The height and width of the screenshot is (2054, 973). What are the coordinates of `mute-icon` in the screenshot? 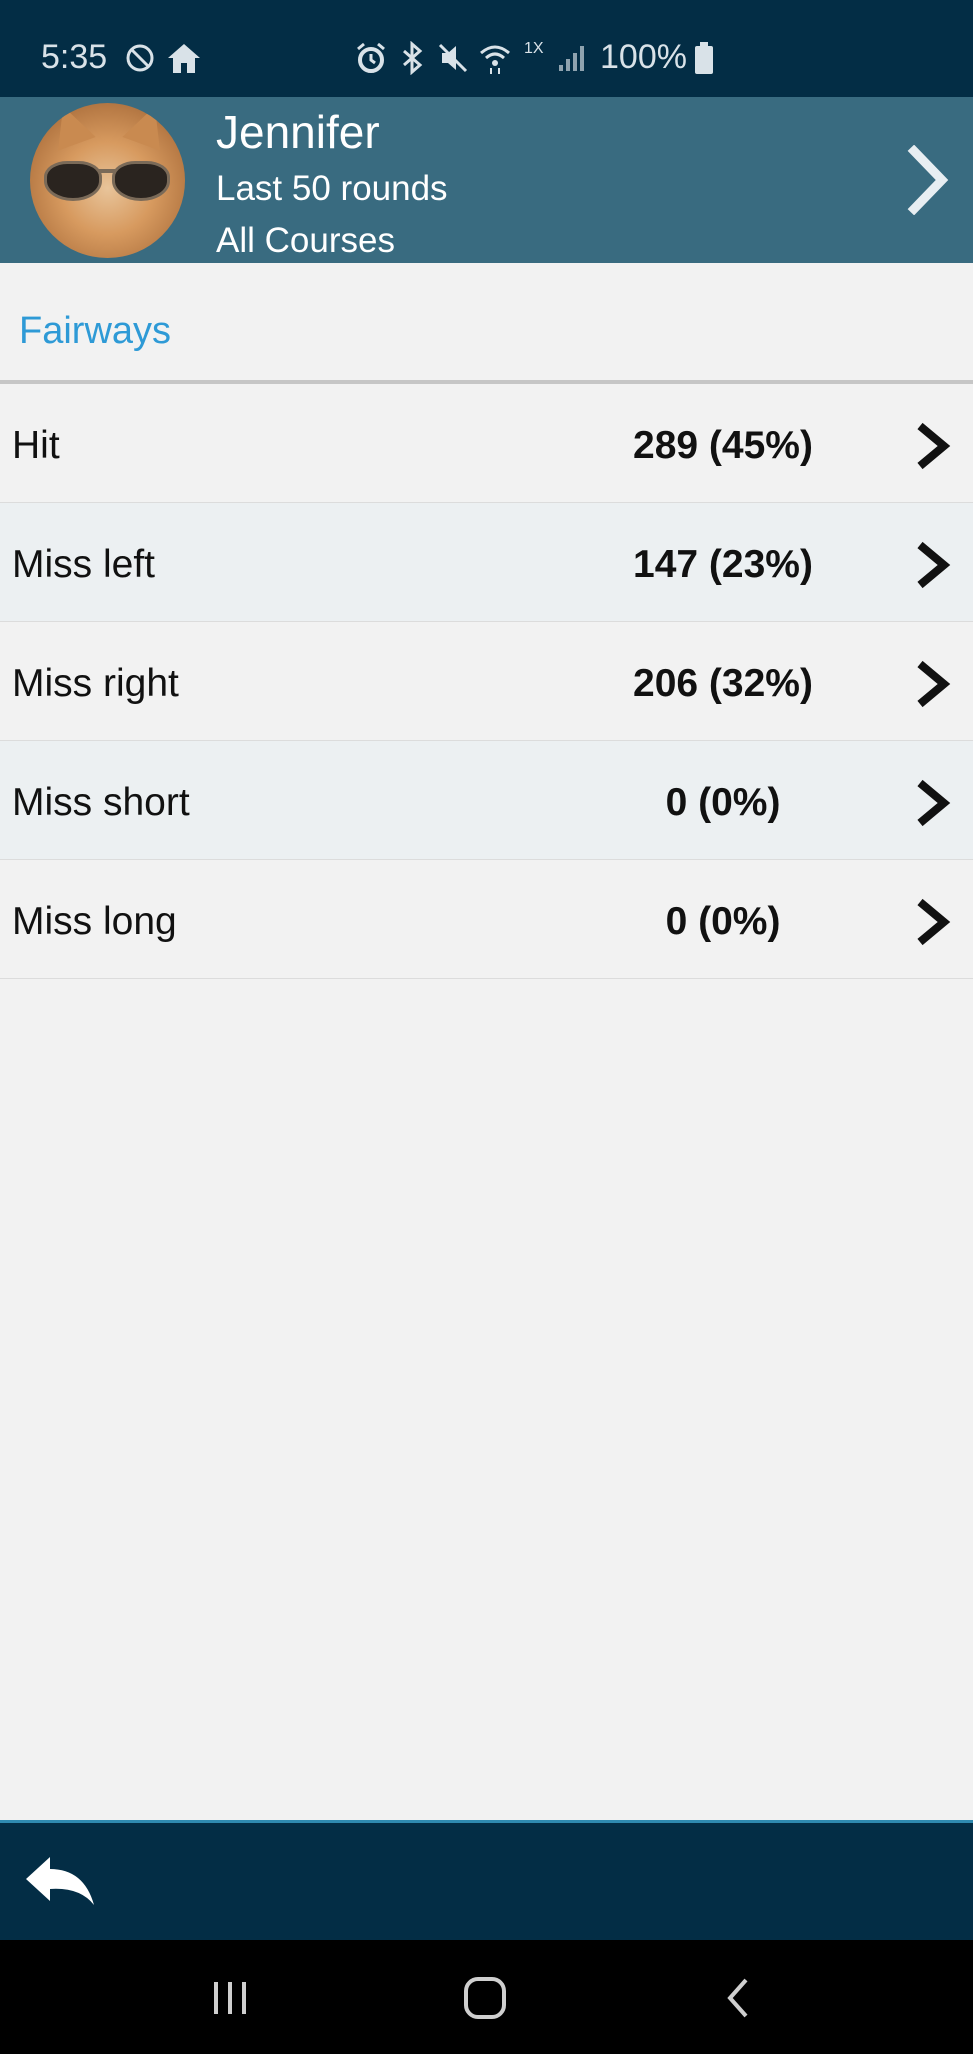 It's located at (453, 58).